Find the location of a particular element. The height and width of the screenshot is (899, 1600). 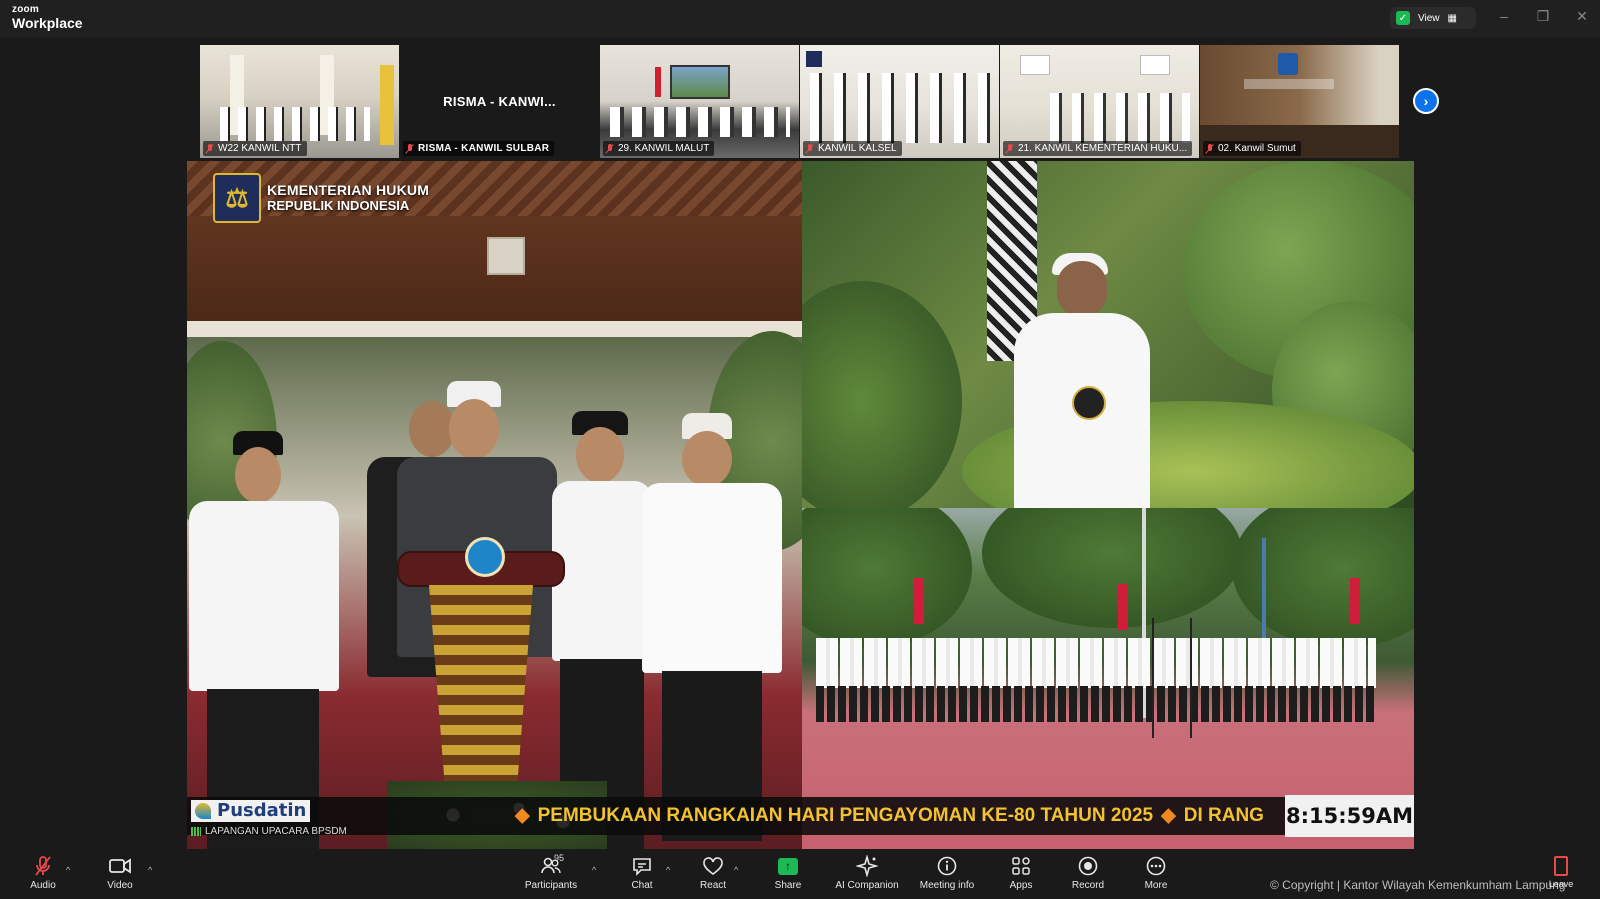

zoom-workplace-logo: zoom Workplace is located at coordinates (47, 17).